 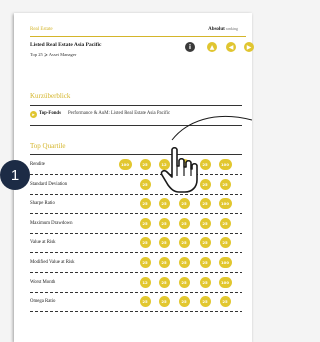 I want to click on header-divider, so click(x=138, y=36).